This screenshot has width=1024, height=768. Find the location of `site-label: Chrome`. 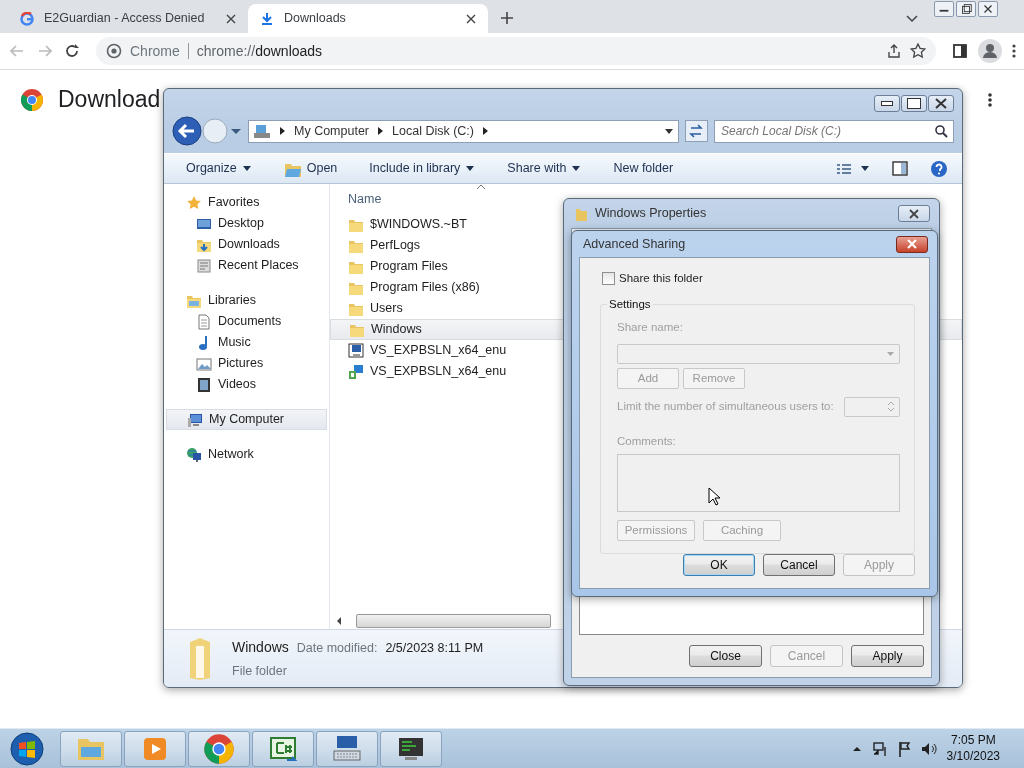

site-label: Chrome is located at coordinates (155, 51).